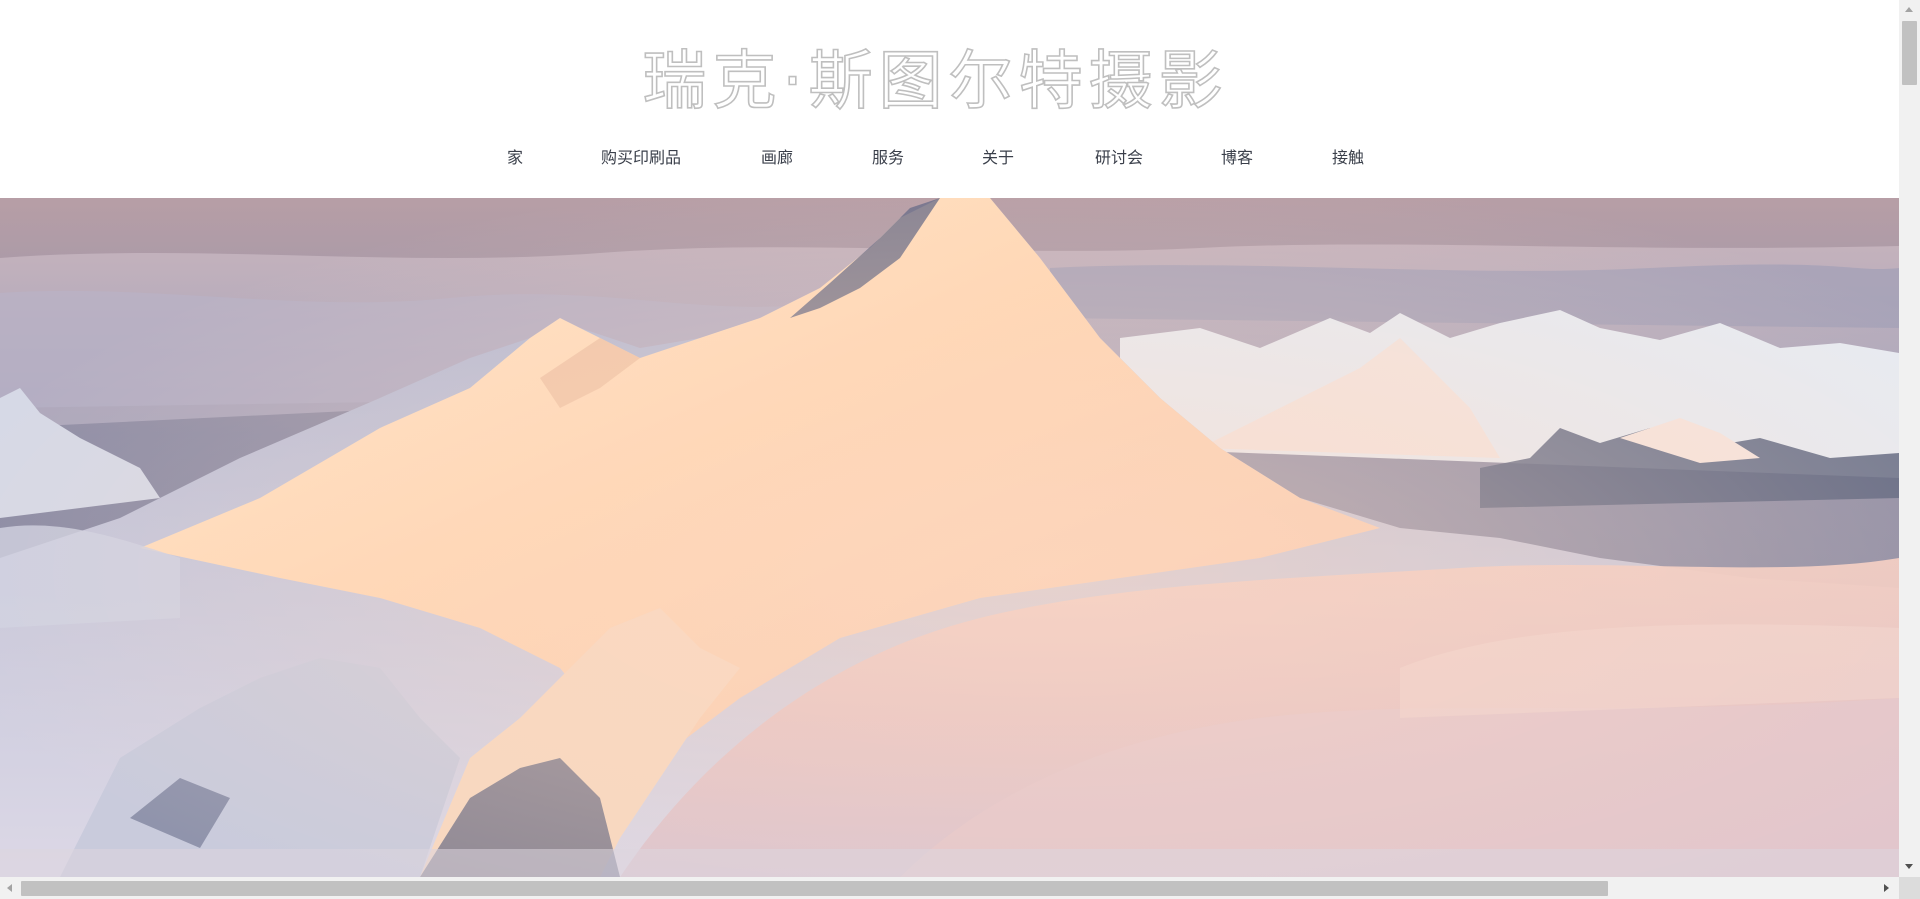 This screenshot has width=1920, height=899. What do you see at coordinates (1119, 158) in the screenshot?
I see `nav-item-workshops: 研讨会` at bounding box center [1119, 158].